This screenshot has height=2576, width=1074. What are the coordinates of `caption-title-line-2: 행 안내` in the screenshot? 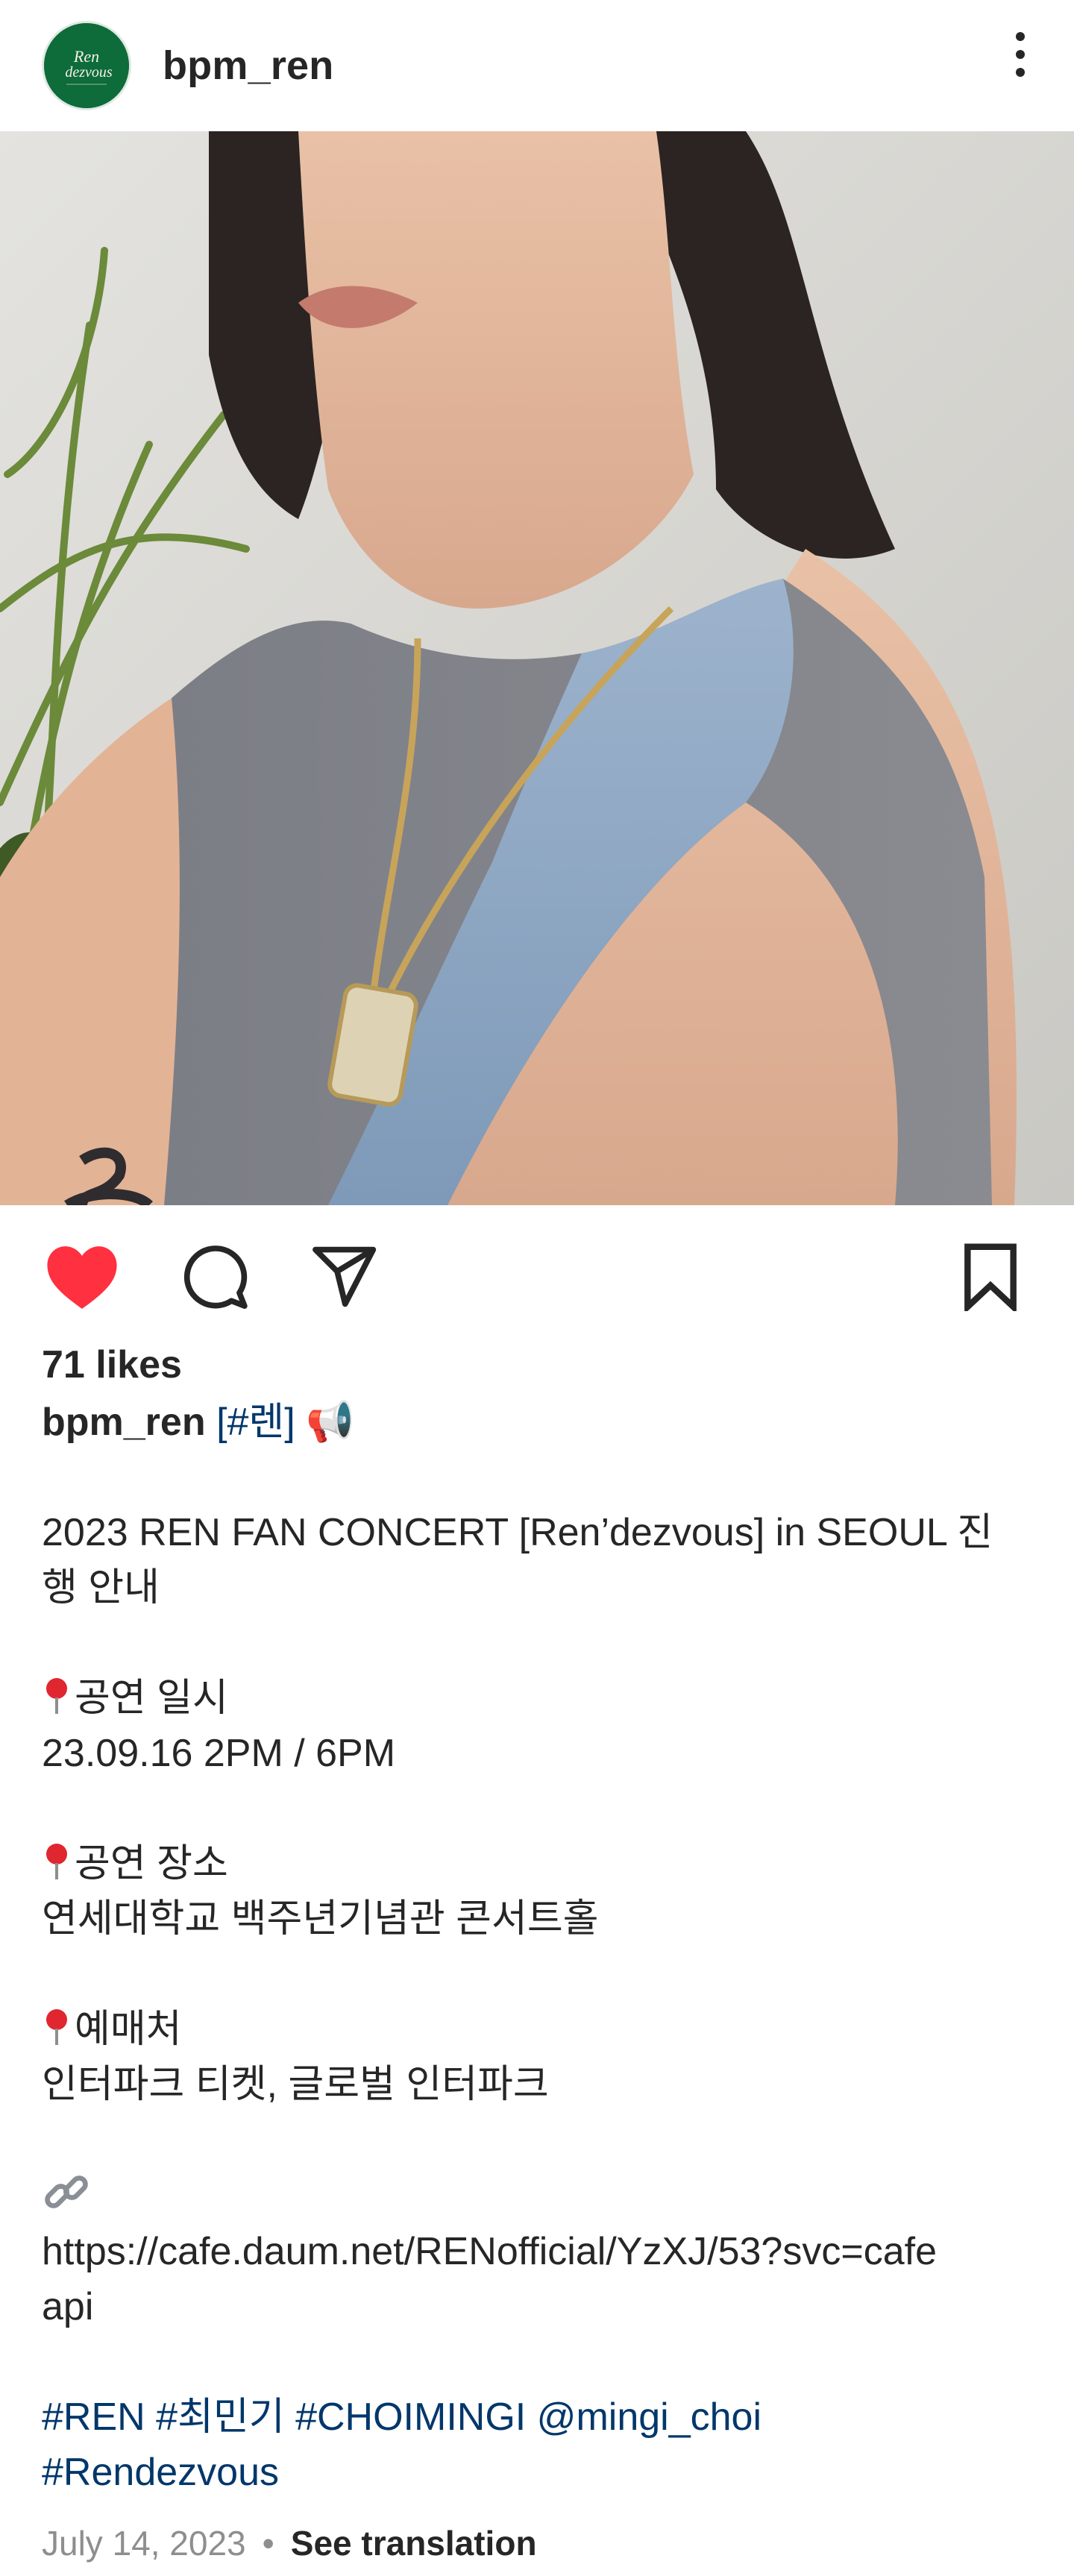 It's located at (101, 1588).